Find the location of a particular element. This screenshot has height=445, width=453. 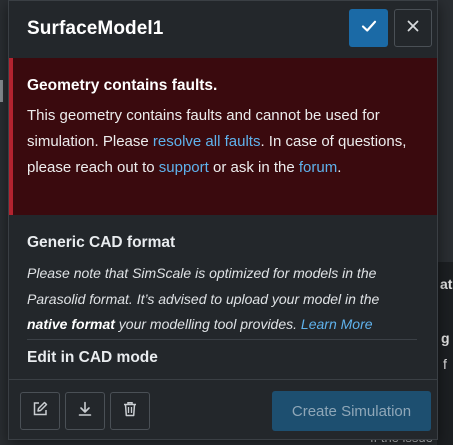

trash-icon is located at coordinates (130, 411).